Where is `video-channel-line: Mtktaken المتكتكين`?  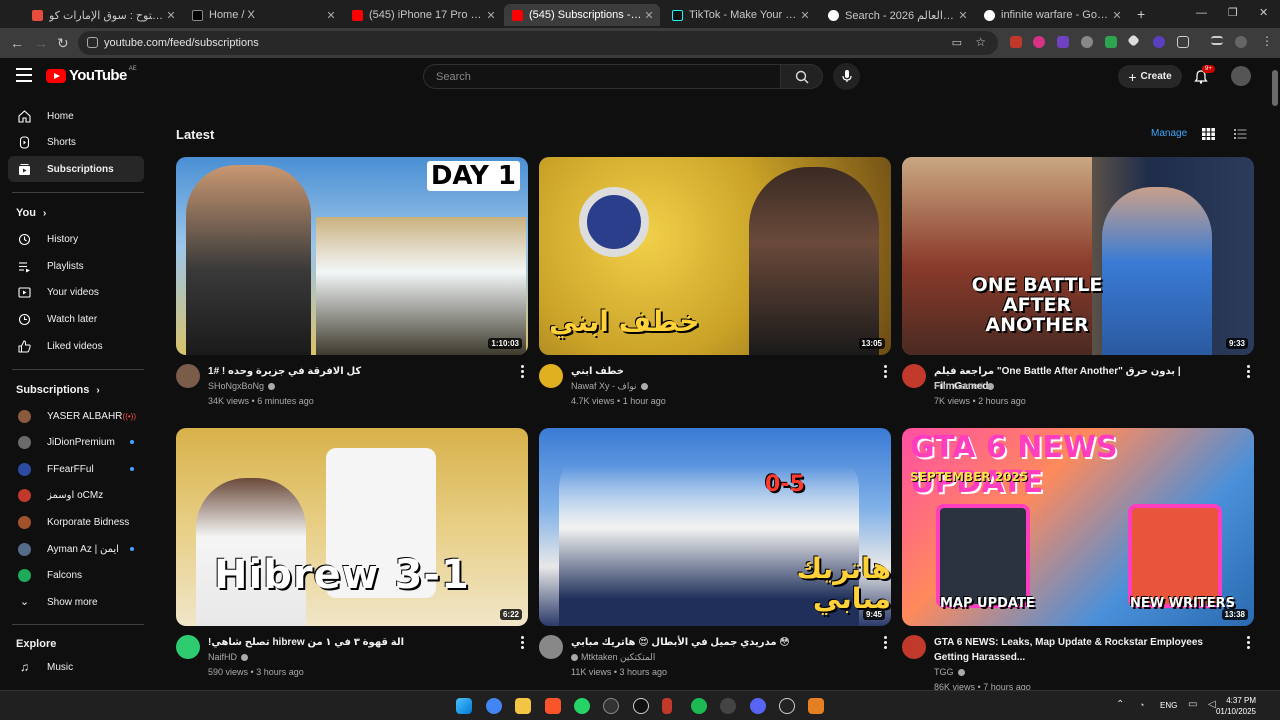 video-channel-line: Mtktaken المتكتكين is located at coordinates (613, 657).